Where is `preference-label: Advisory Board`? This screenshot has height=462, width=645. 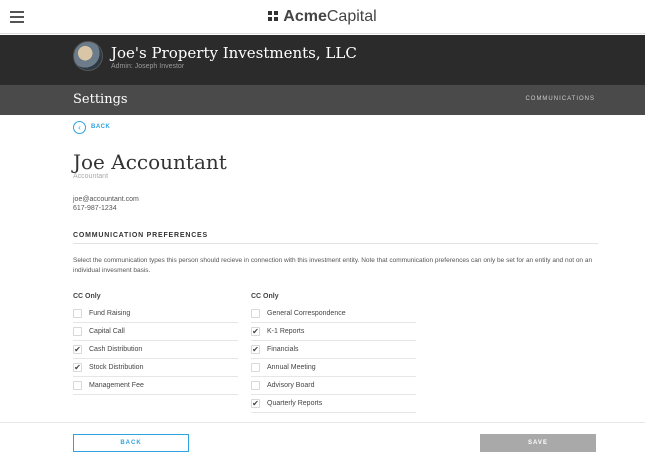 preference-label: Advisory Board is located at coordinates (291, 385).